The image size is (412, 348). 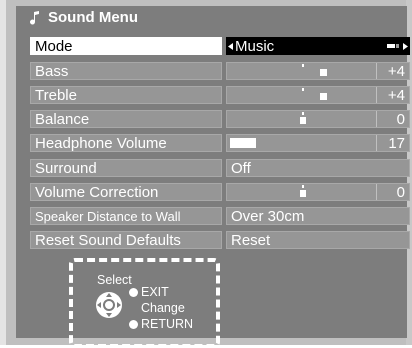 I want to click on mode-indicator-icon, so click(x=391, y=46).